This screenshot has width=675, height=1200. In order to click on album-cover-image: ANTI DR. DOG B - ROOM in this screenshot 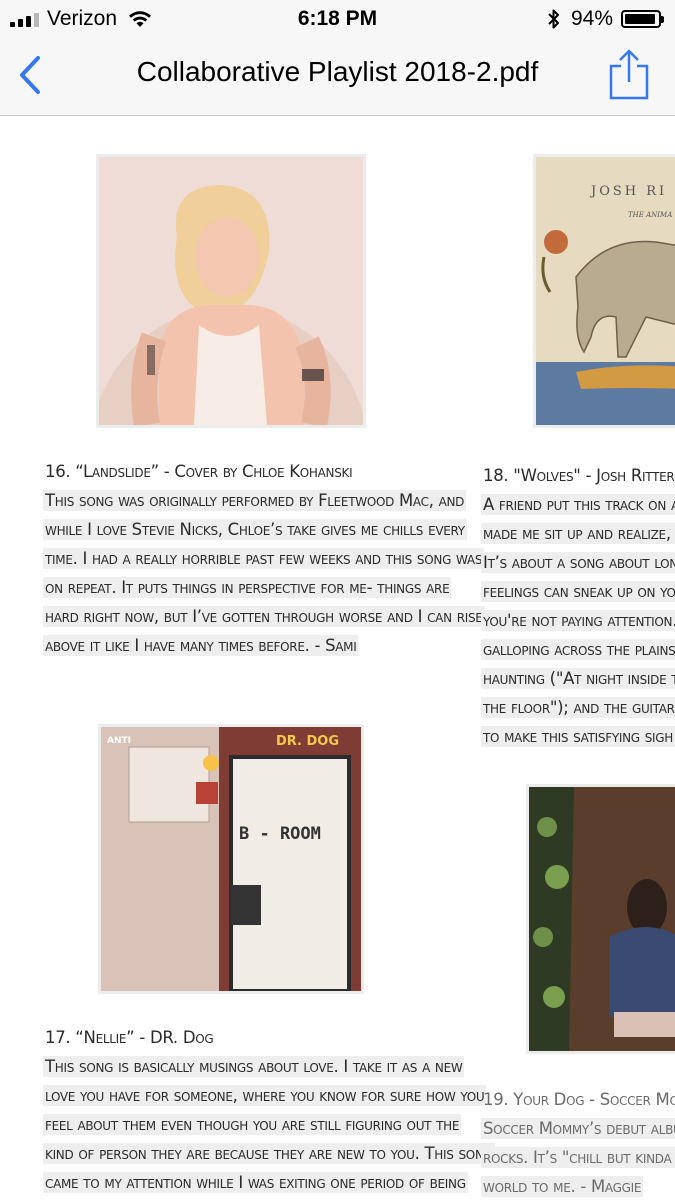, I will do `click(231, 859)`.